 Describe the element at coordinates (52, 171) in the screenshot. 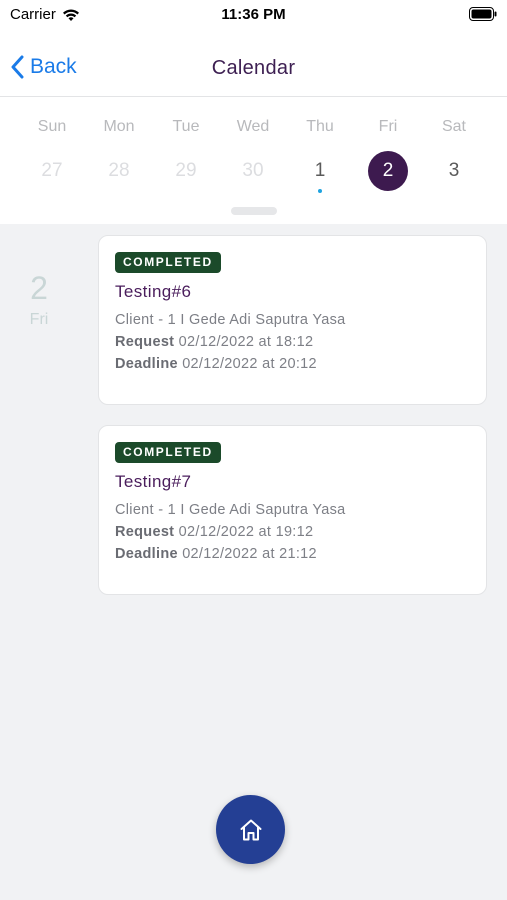

I see `day-number: 27` at that location.